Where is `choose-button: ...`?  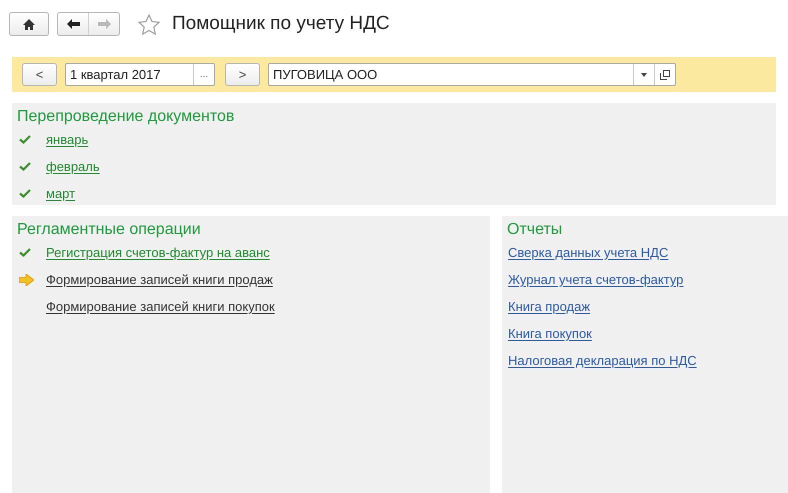 choose-button: ... is located at coordinates (203, 74).